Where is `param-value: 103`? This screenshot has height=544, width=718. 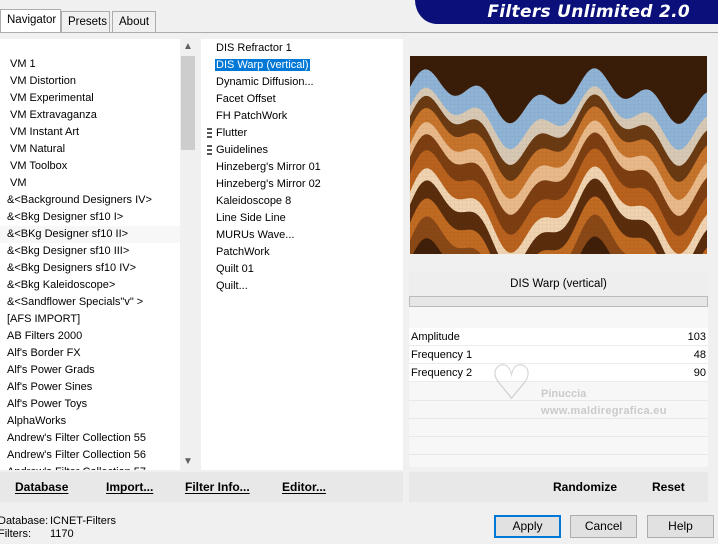
param-value: 103 is located at coordinates (697, 337).